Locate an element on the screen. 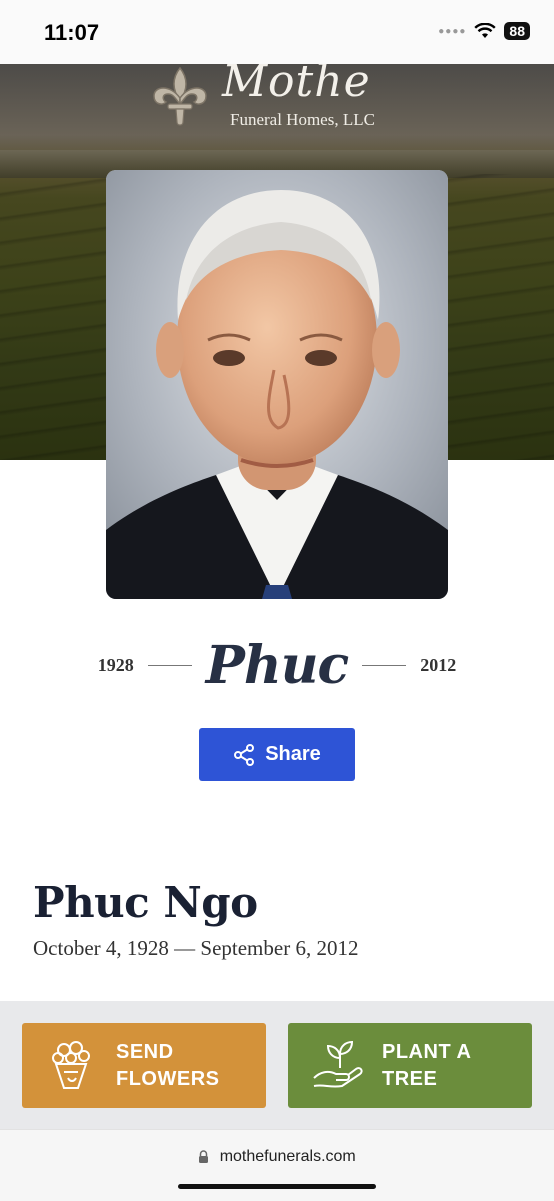 This screenshot has height=1201, width=554. status-icons: ●●●● 88 is located at coordinates (484, 31).